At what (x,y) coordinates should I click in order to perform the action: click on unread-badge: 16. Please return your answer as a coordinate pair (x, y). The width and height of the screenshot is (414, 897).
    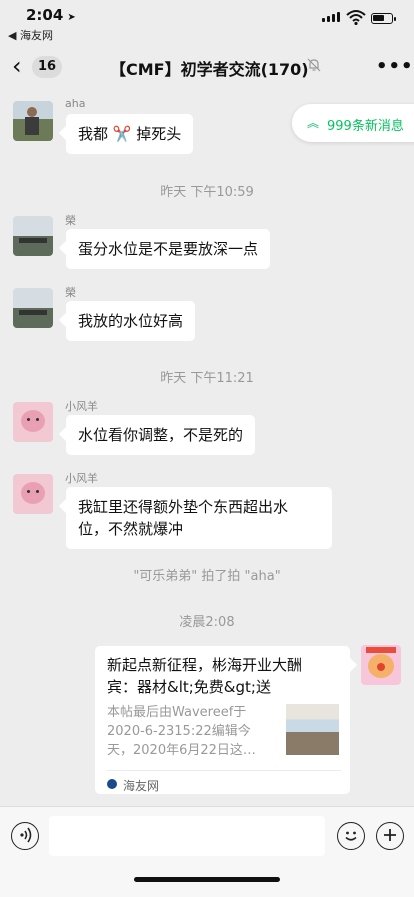
    Looking at the image, I should click on (47, 67).